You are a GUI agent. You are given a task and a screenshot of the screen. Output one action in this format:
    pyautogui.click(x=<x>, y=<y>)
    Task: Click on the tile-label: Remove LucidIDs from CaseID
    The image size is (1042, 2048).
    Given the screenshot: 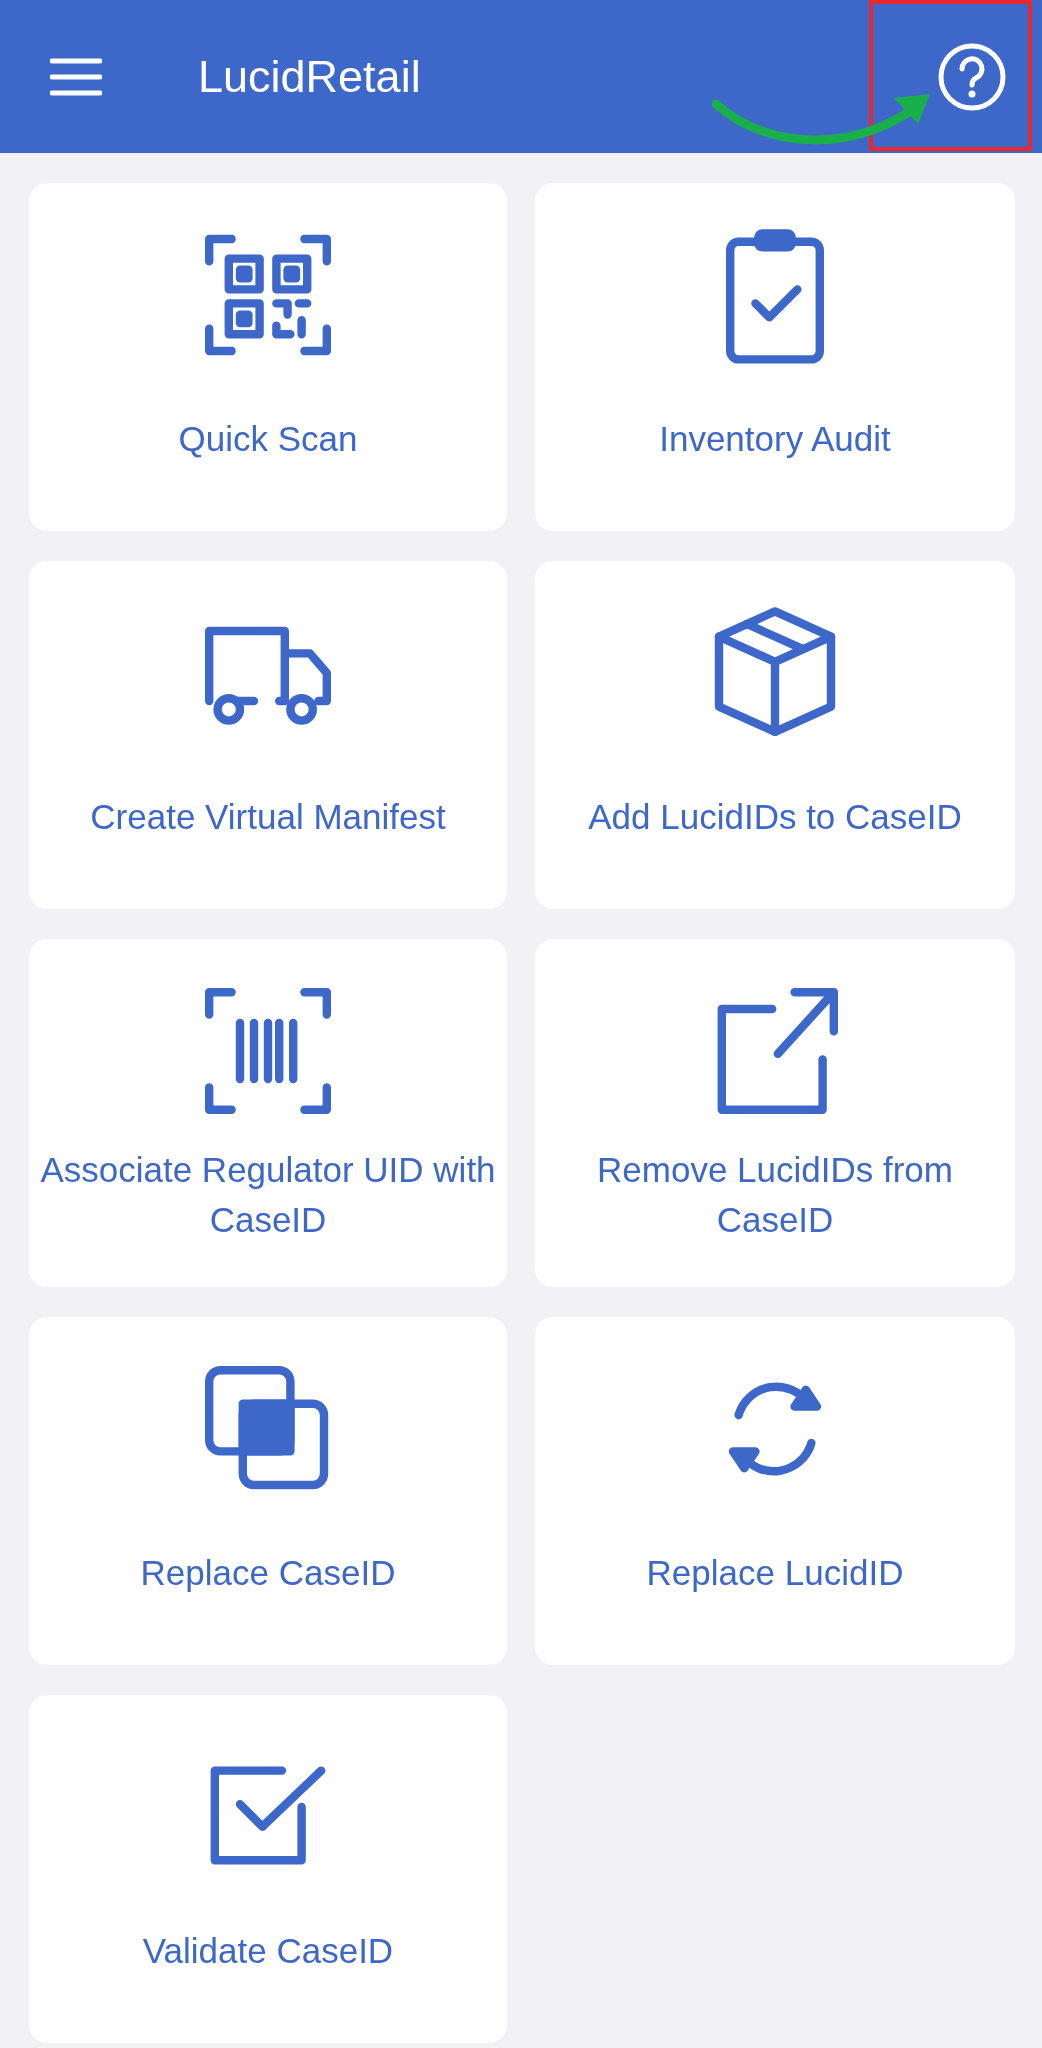 What is the action you would take?
    pyautogui.click(x=775, y=1195)
    